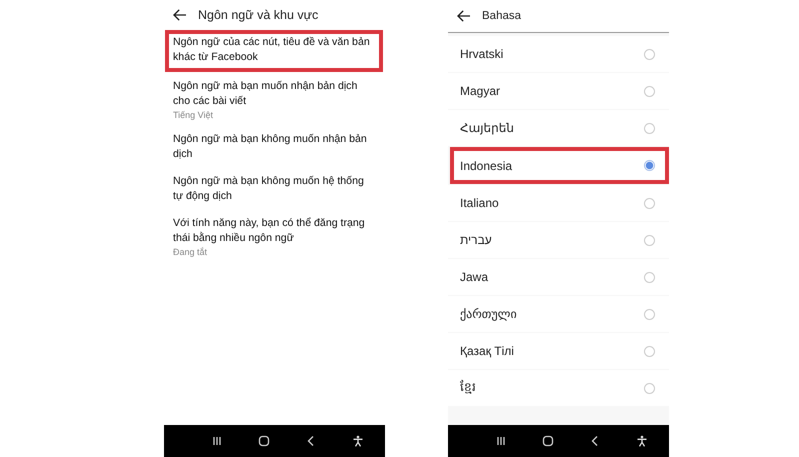 The width and height of the screenshot is (799, 457). Describe the element at coordinates (558, 314) in the screenshot. I see `language-option: ქართული` at that location.